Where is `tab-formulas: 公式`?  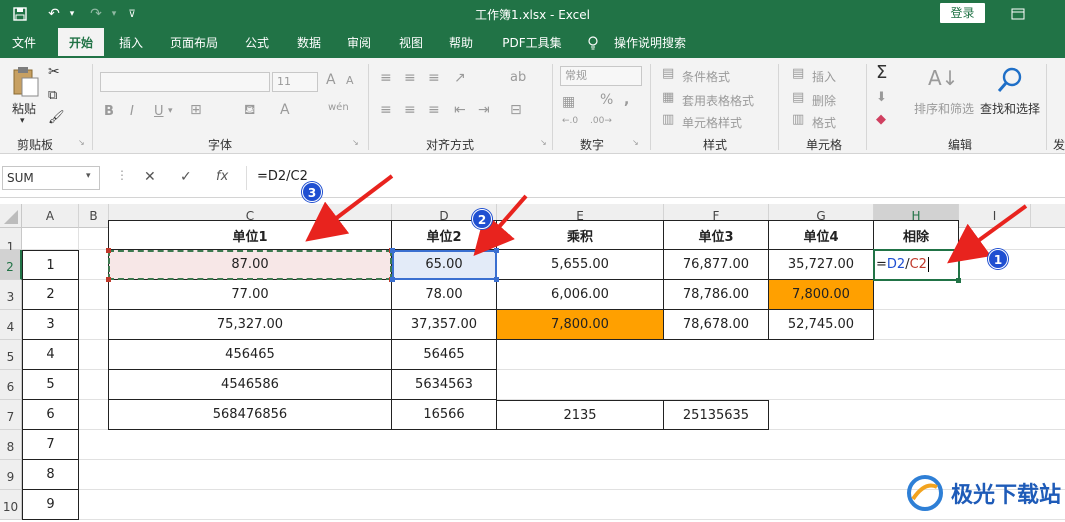
tab-formulas: 公式 is located at coordinates (257, 43).